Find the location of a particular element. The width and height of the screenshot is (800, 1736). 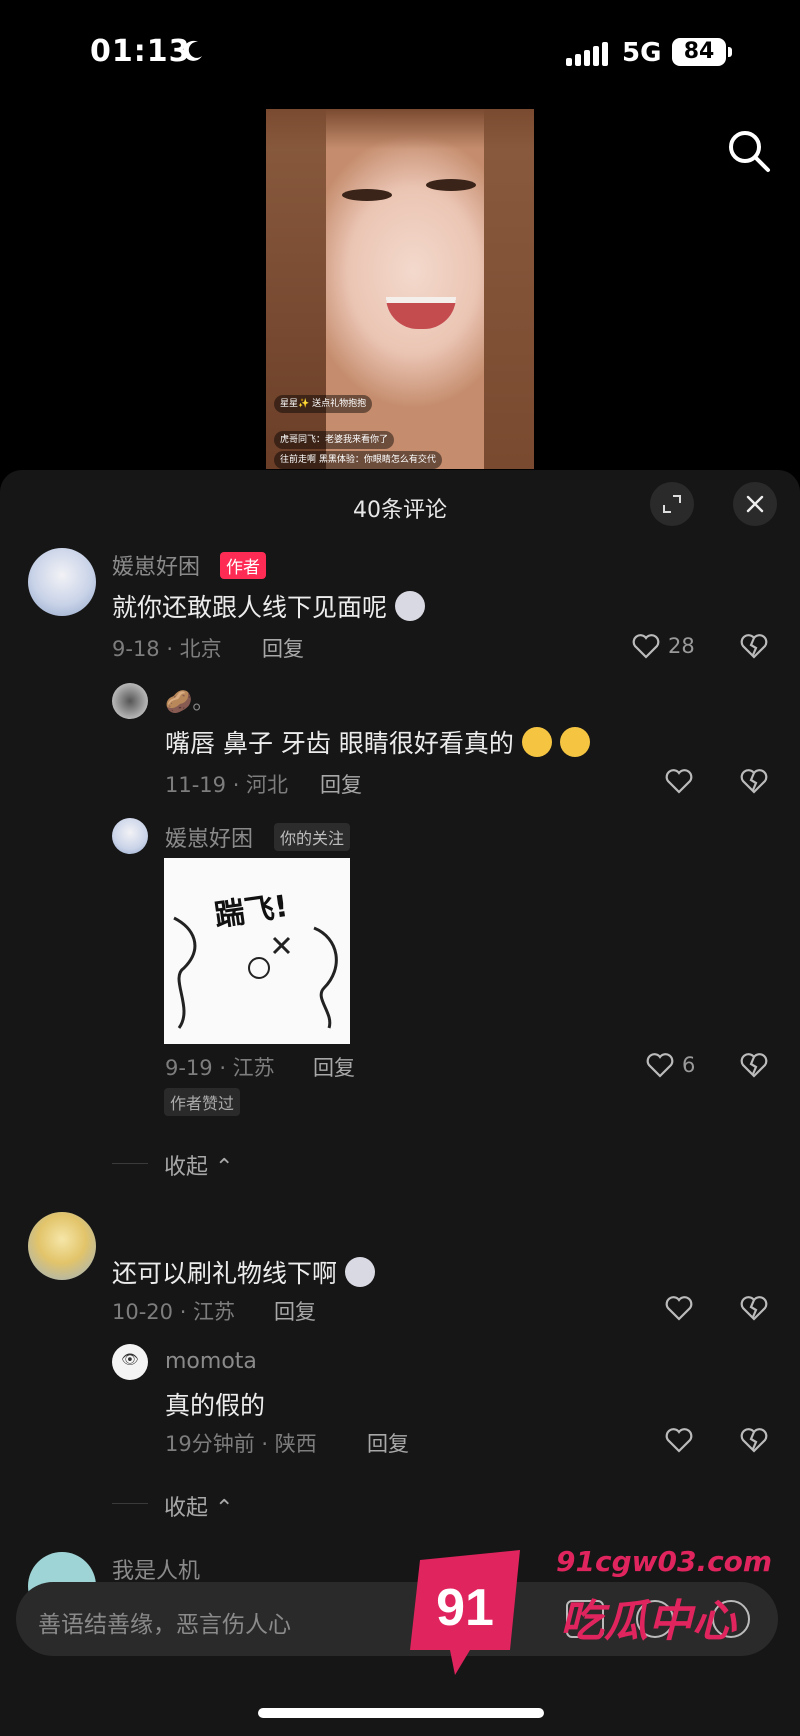

avatar: 👁 is located at coordinates (130, 1362).